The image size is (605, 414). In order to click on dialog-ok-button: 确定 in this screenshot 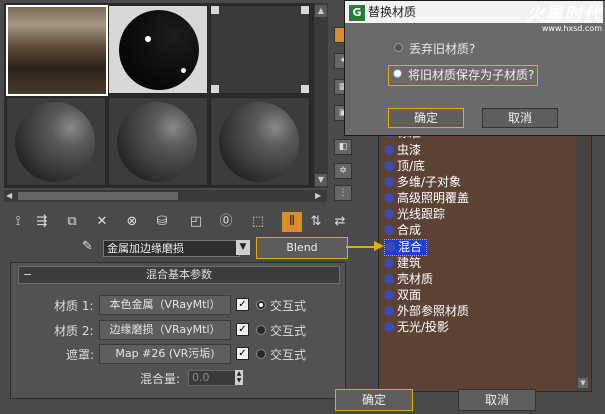, I will do `click(426, 118)`.